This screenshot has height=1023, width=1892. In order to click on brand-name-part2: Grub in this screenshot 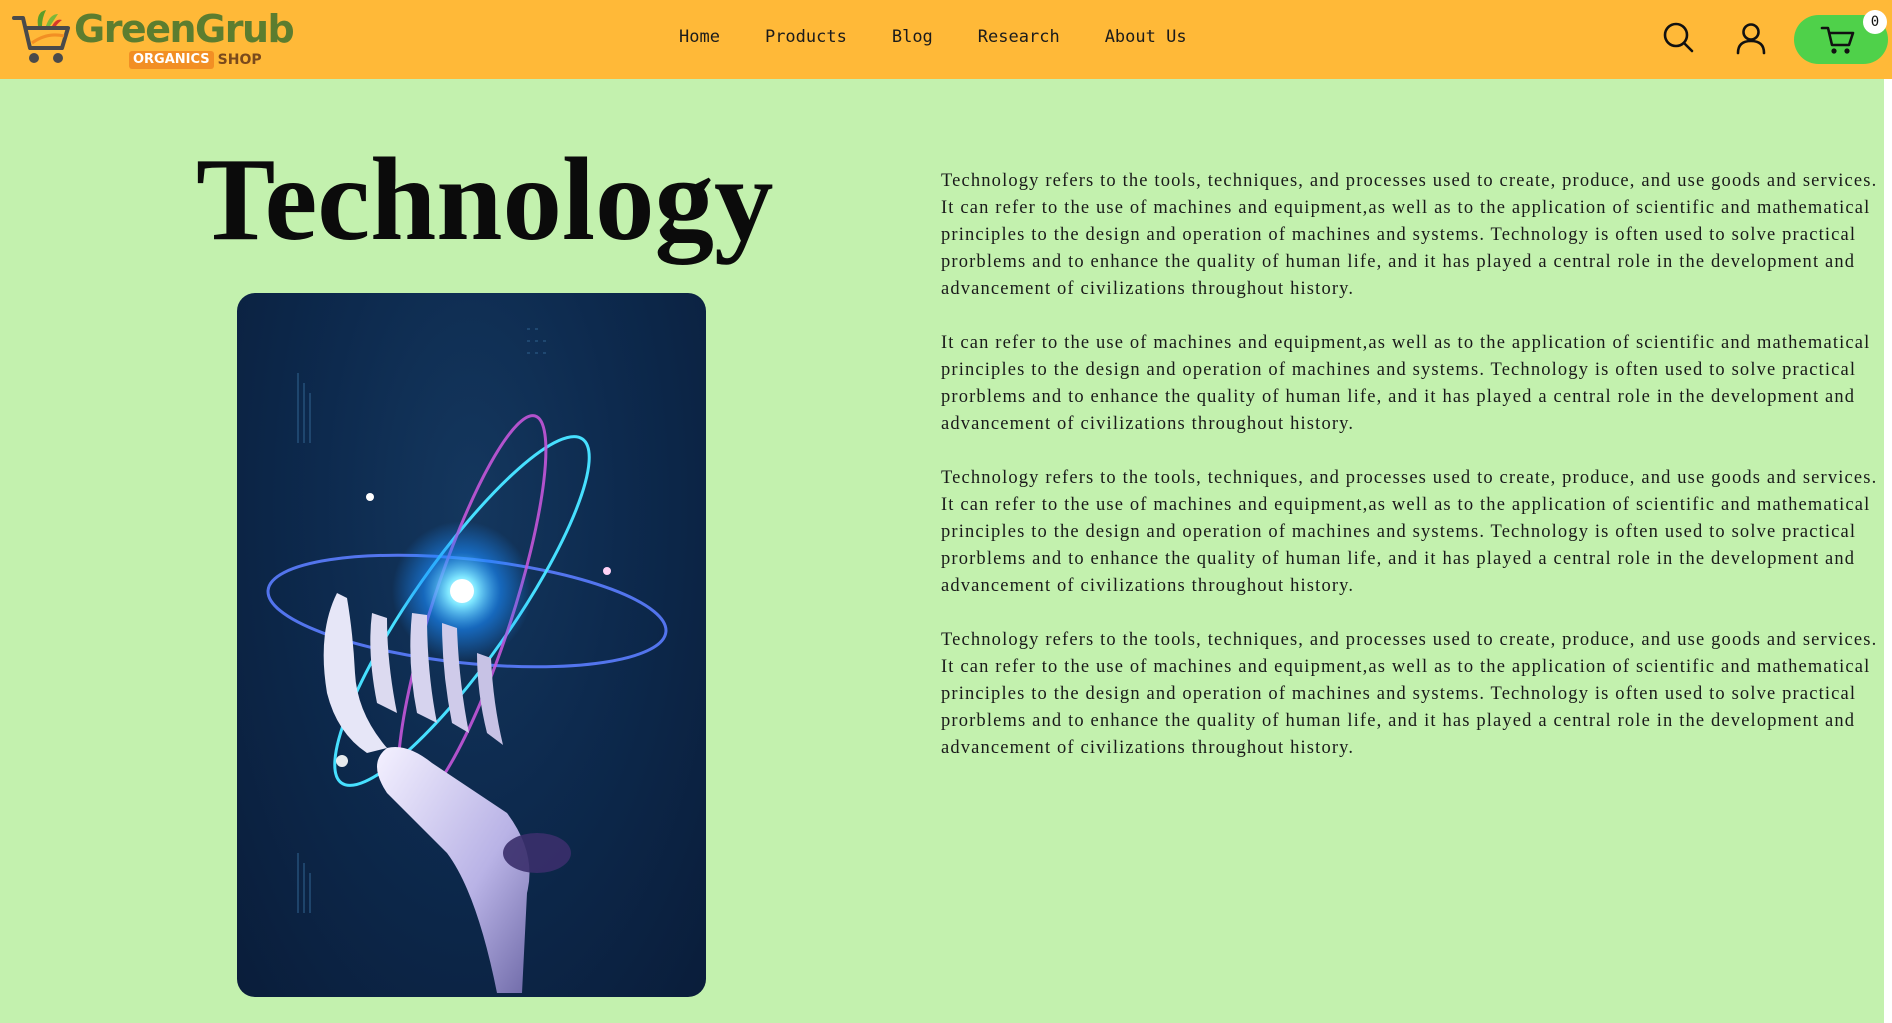, I will do `click(245, 29)`.